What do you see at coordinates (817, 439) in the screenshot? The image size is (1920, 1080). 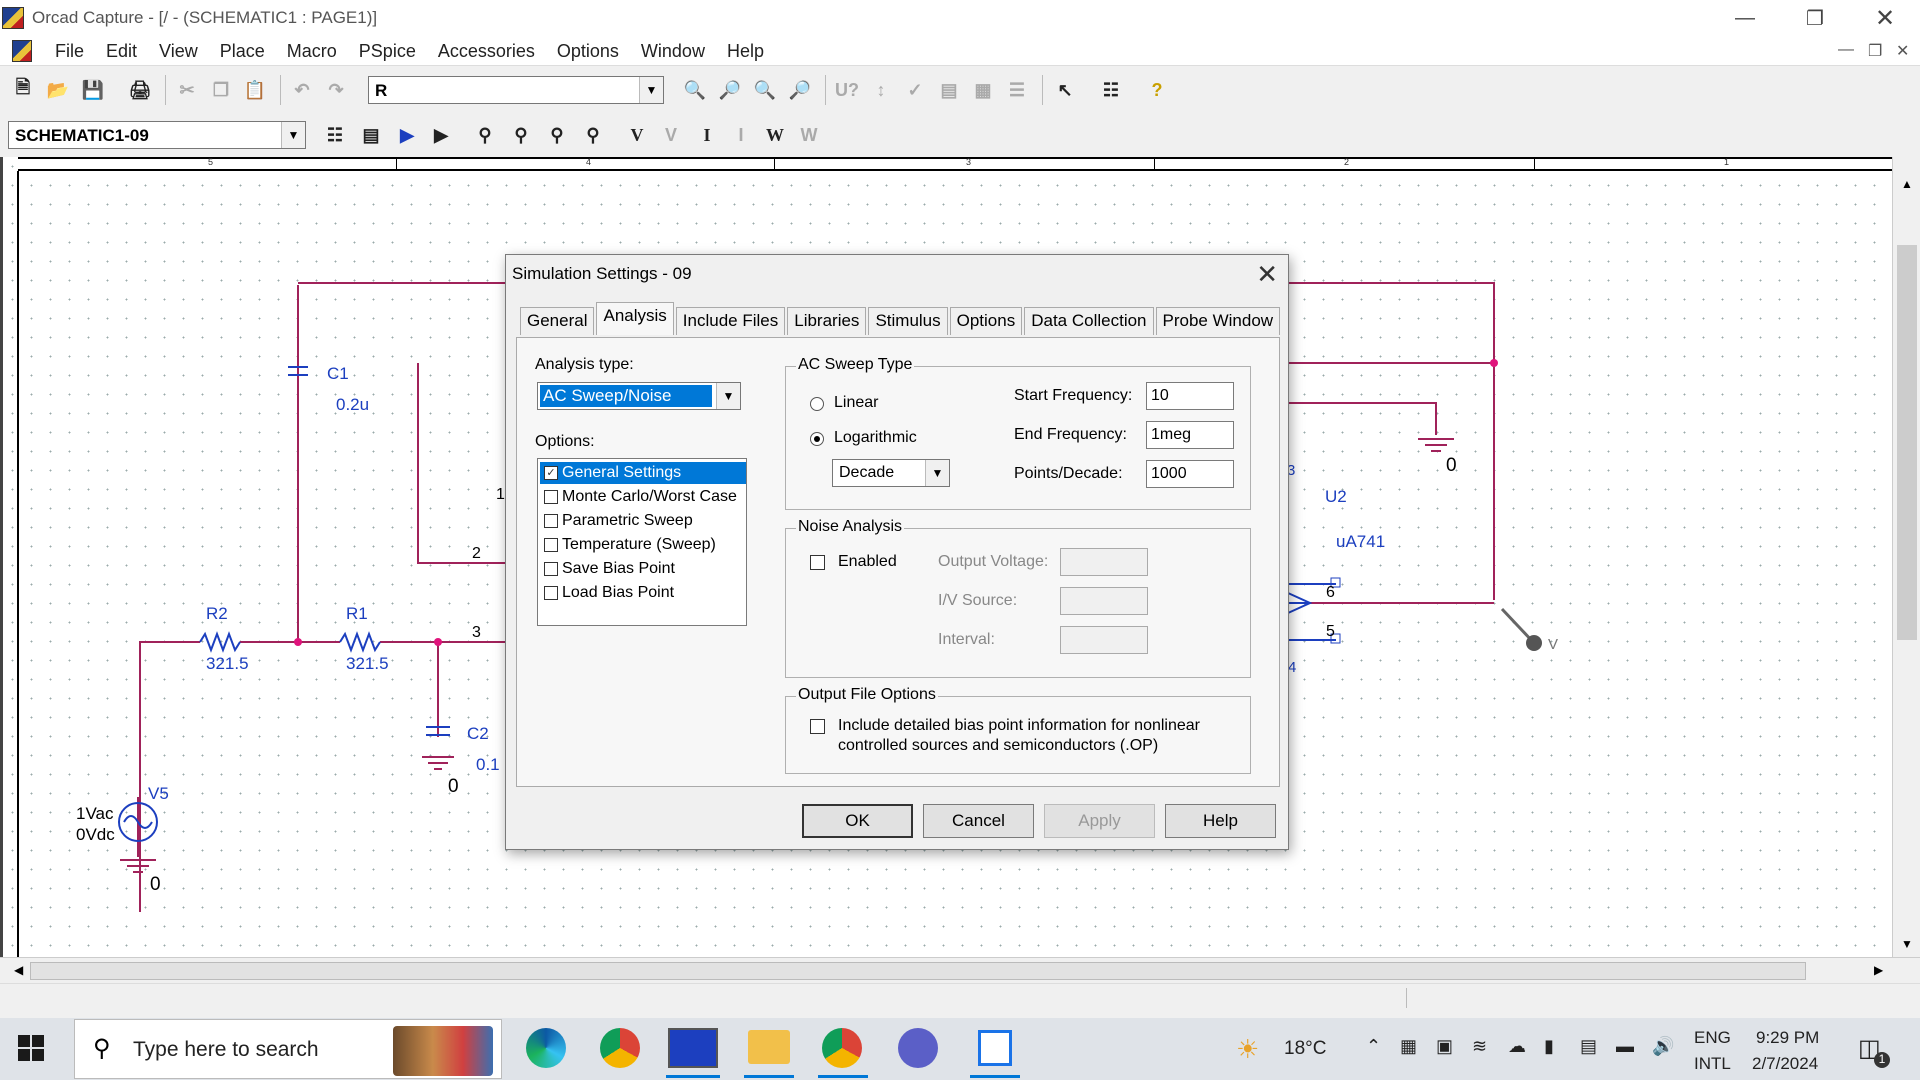 I see `logarithmic-radio` at bounding box center [817, 439].